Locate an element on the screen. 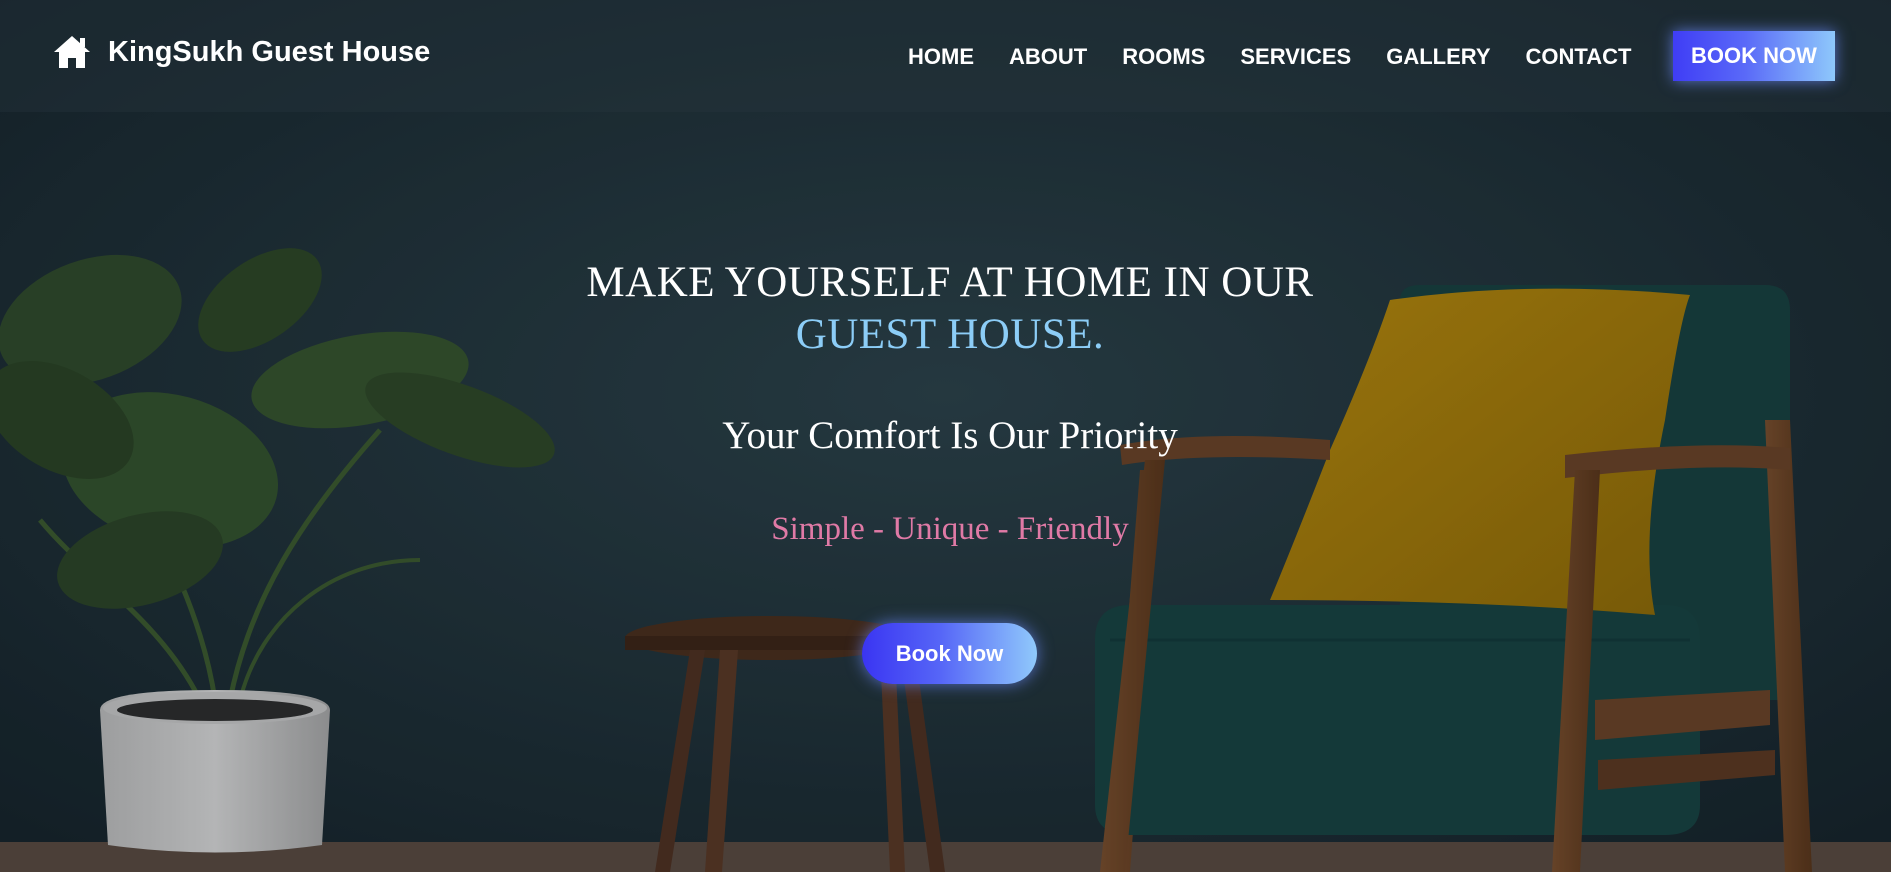 The image size is (1891, 872). brand-logo: KingSukh Guest House is located at coordinates (241, 52).